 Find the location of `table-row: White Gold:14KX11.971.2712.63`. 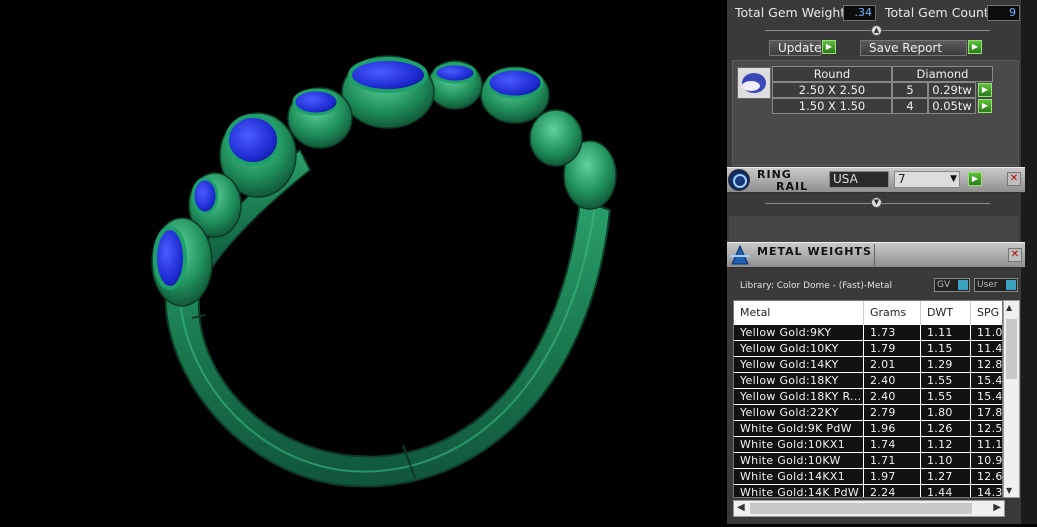

table-row: White Gold:14KX11.971.2712.63 is located at coordinates (868, 477).